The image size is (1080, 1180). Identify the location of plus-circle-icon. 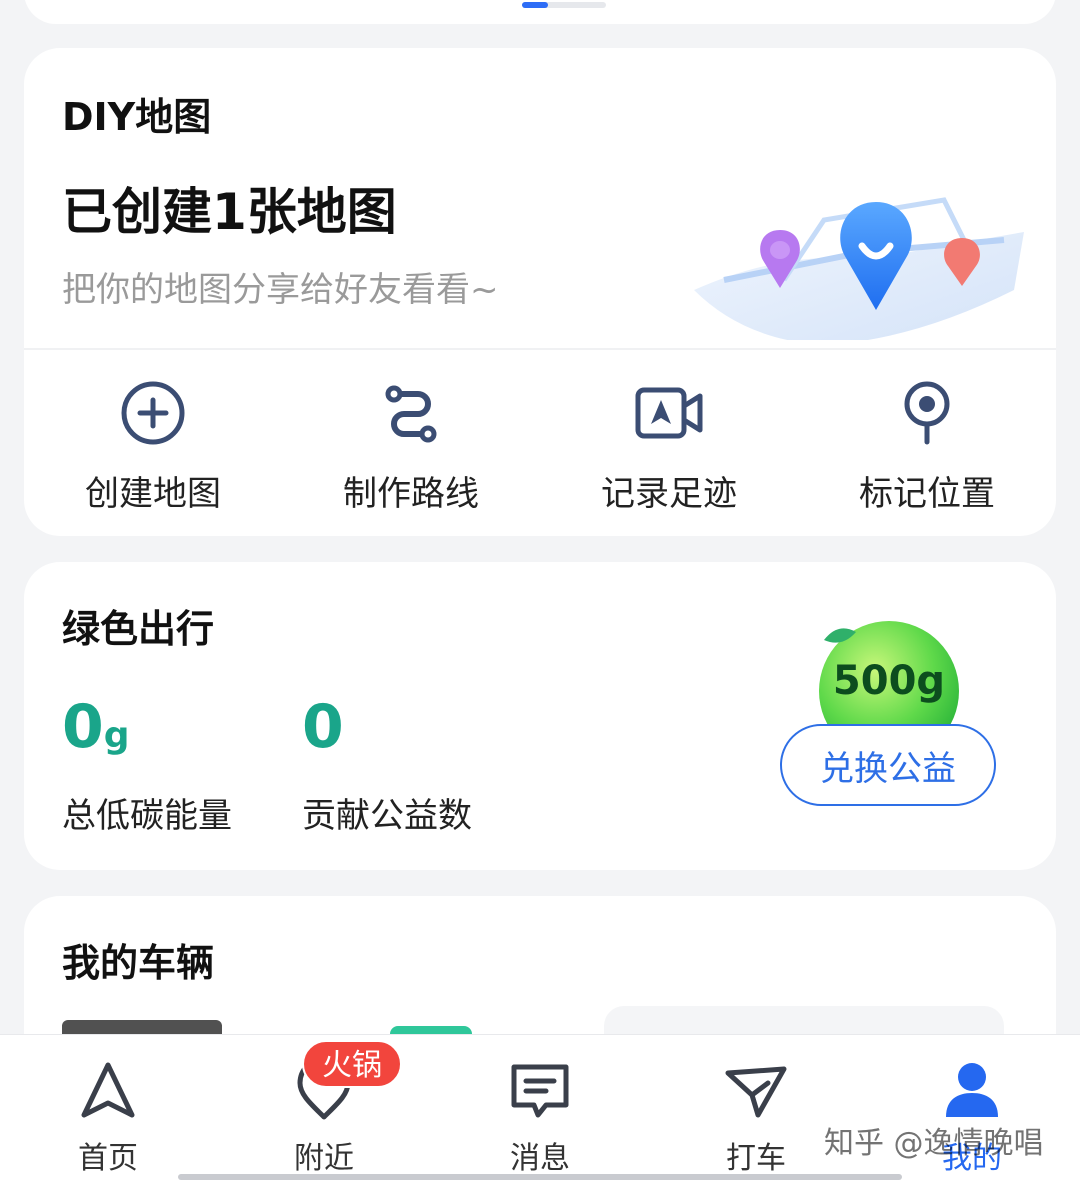
(153, 413).